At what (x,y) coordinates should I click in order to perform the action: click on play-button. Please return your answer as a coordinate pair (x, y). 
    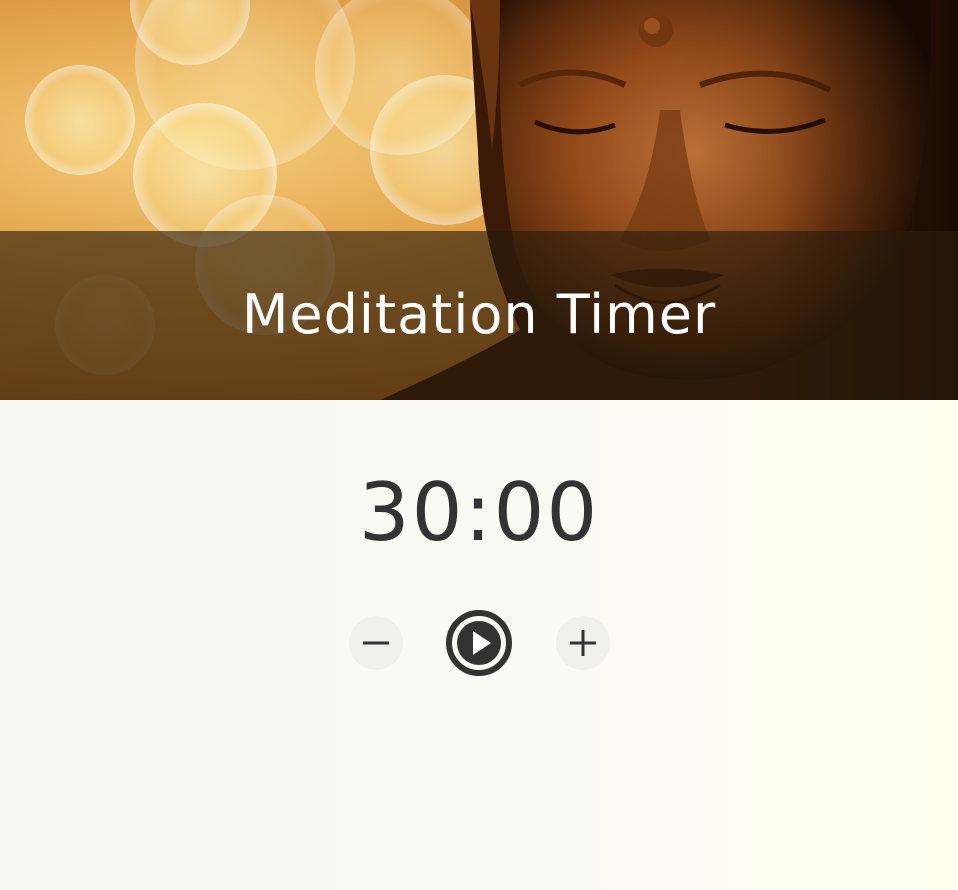
    Looking at the image, I should click on (479, 643).